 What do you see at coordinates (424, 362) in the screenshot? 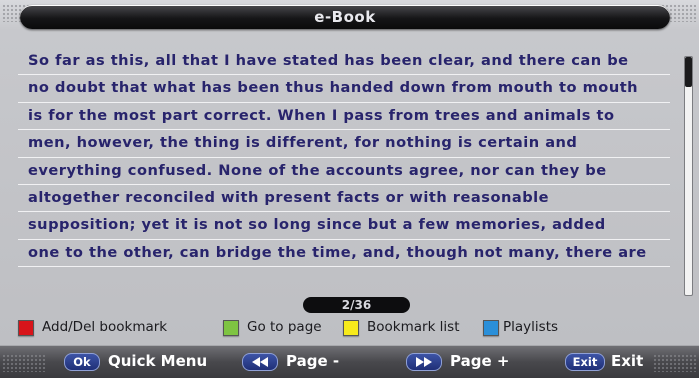
I see `fast-forward-icon` at bounding box center [424, 362].